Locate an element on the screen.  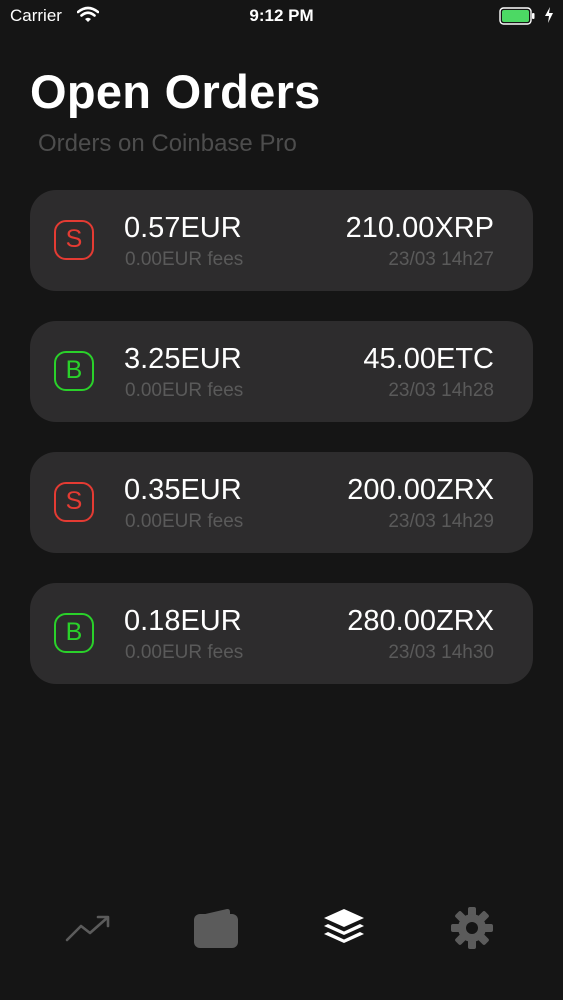
chart-trend-icon is located at coordinates (90, 930).